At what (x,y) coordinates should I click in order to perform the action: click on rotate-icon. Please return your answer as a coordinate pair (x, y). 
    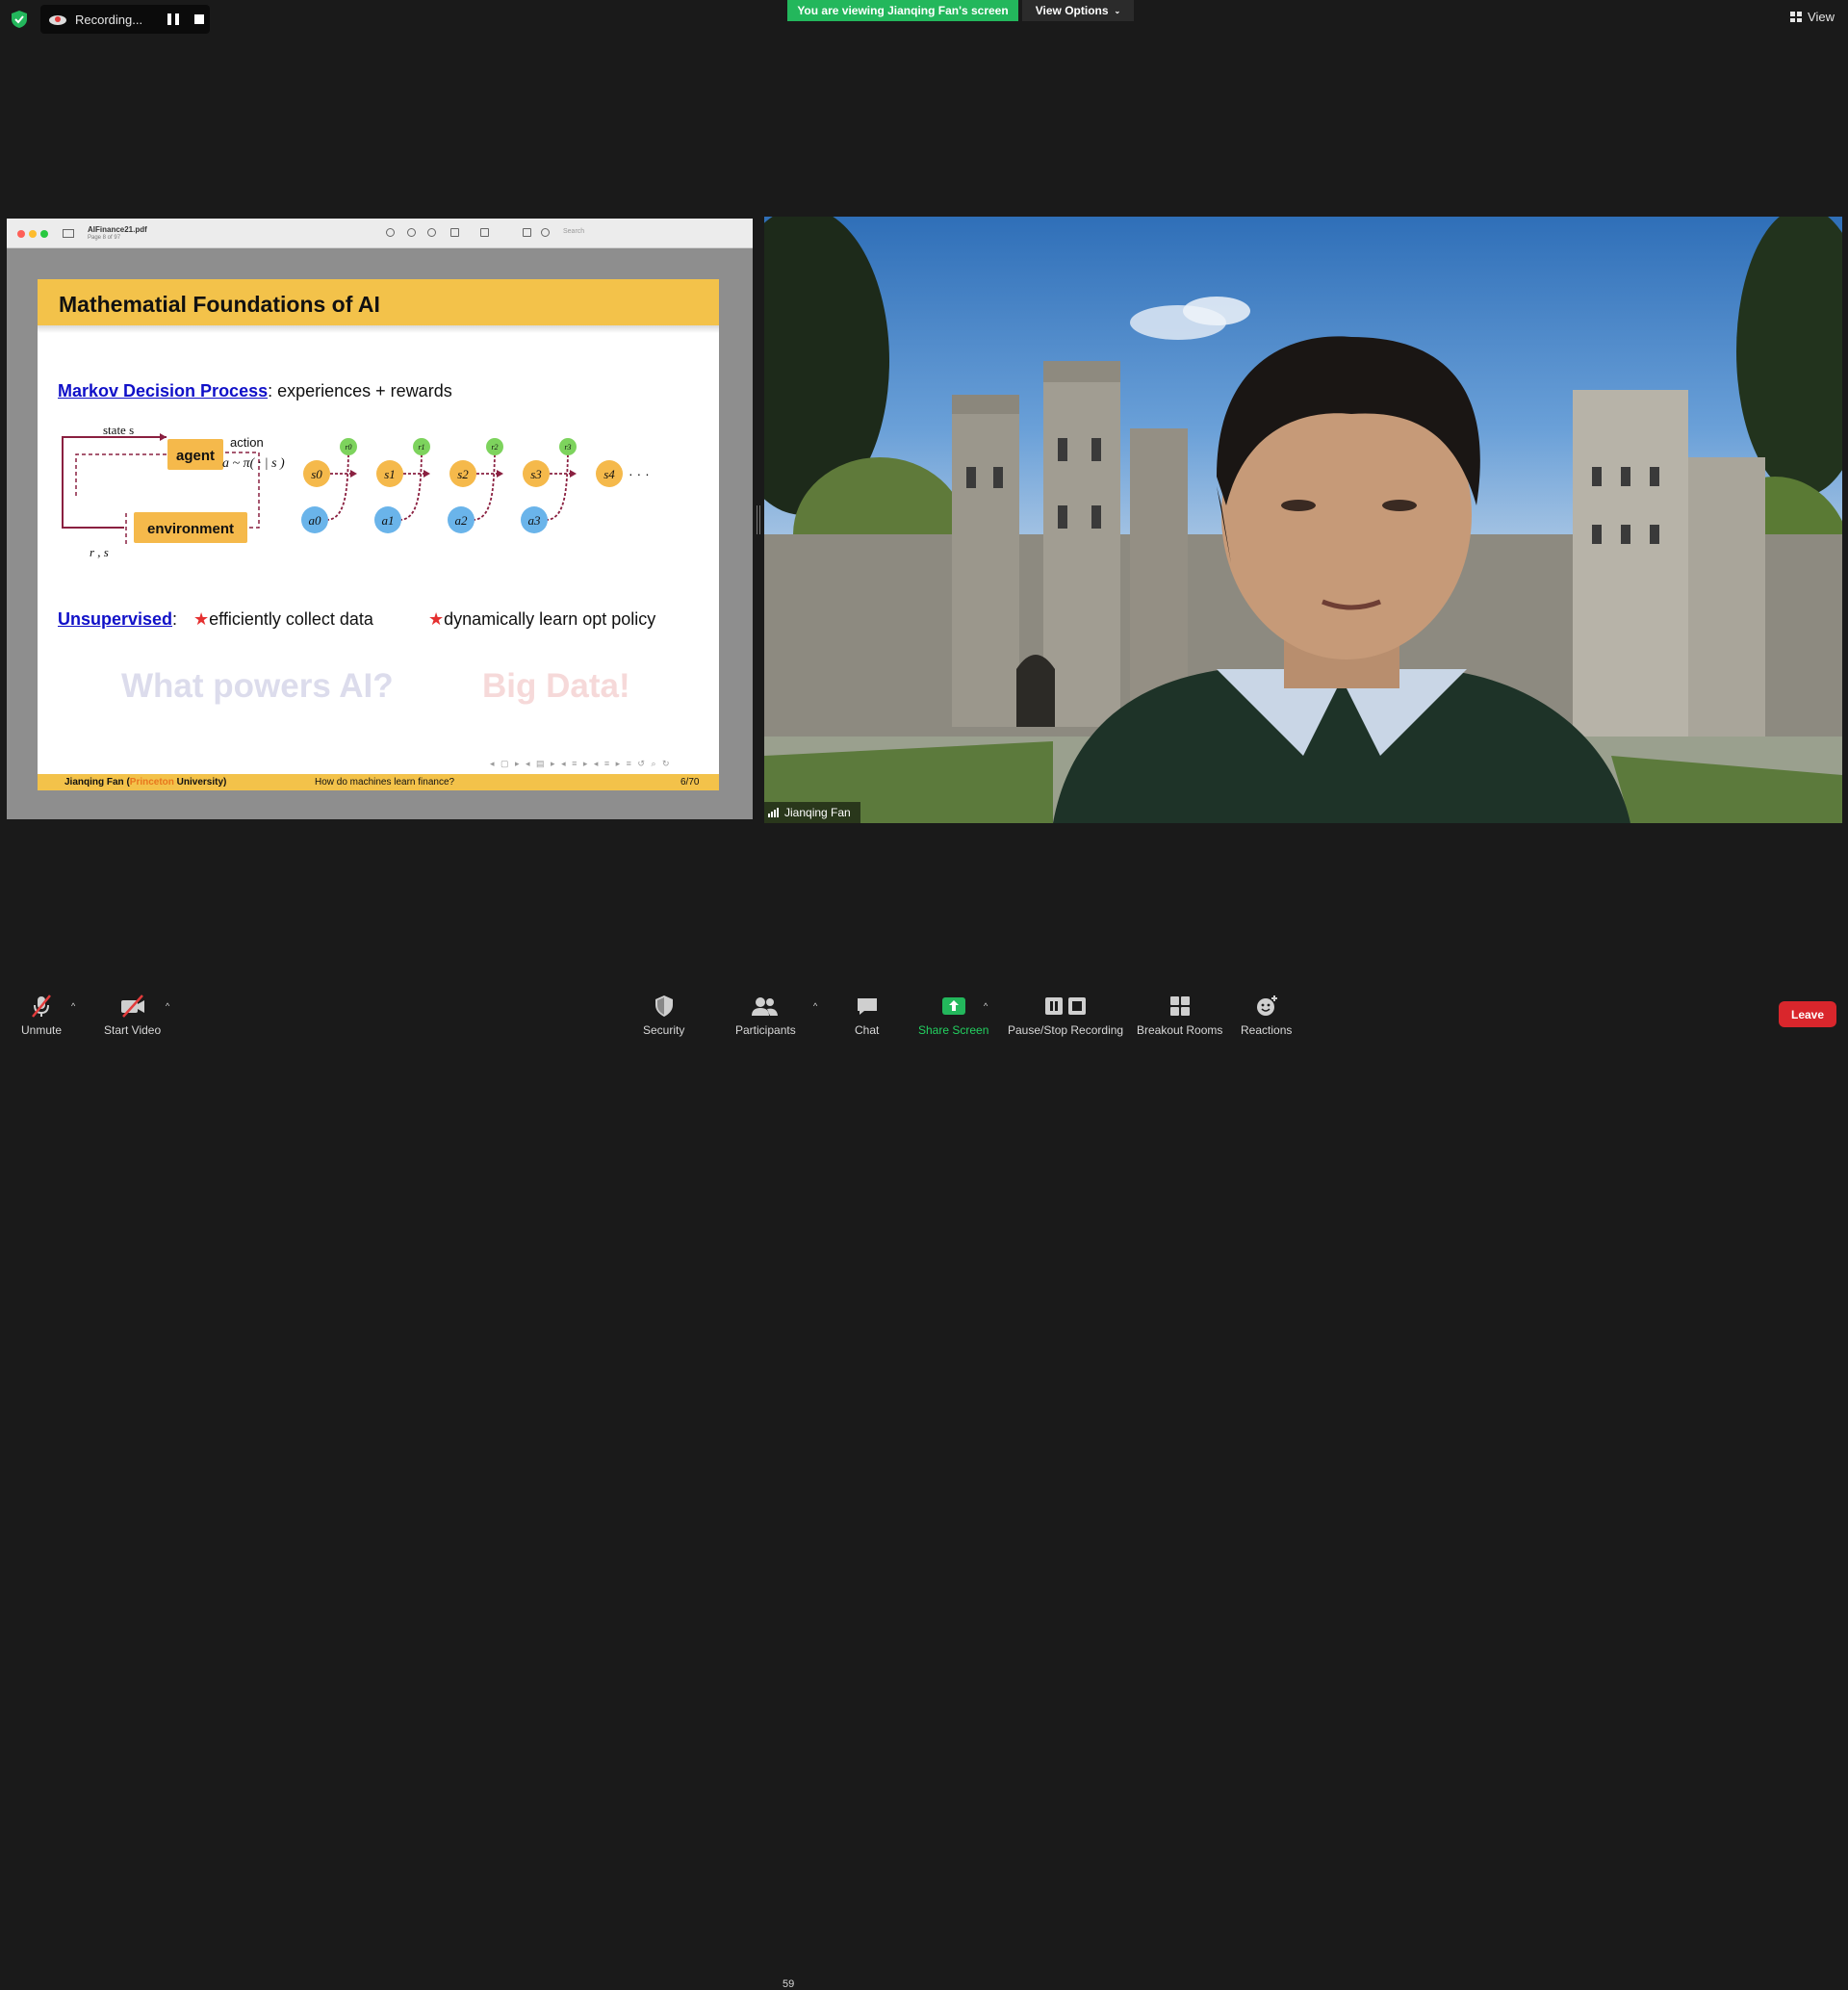
    Looking at the image, I should click on (527, 233).